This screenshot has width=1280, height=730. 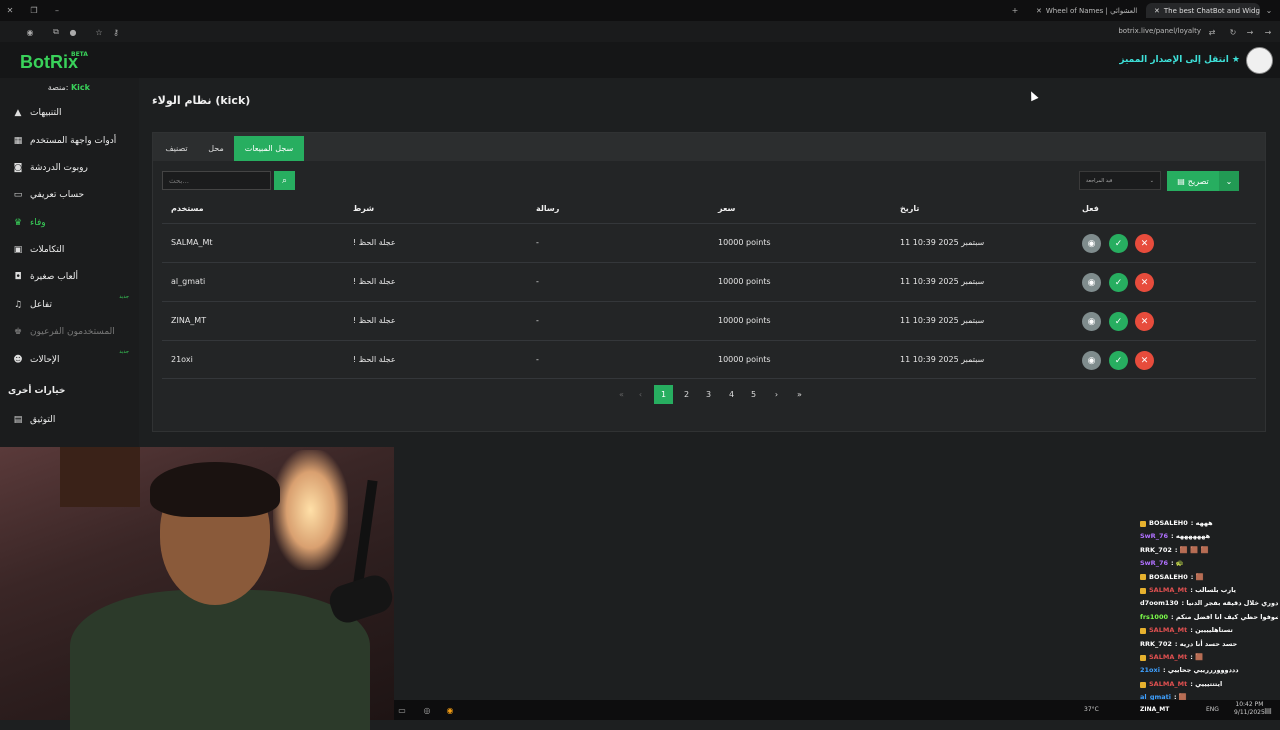 I want to click on pagination-first-icon: «, so click(x=621, y=394).